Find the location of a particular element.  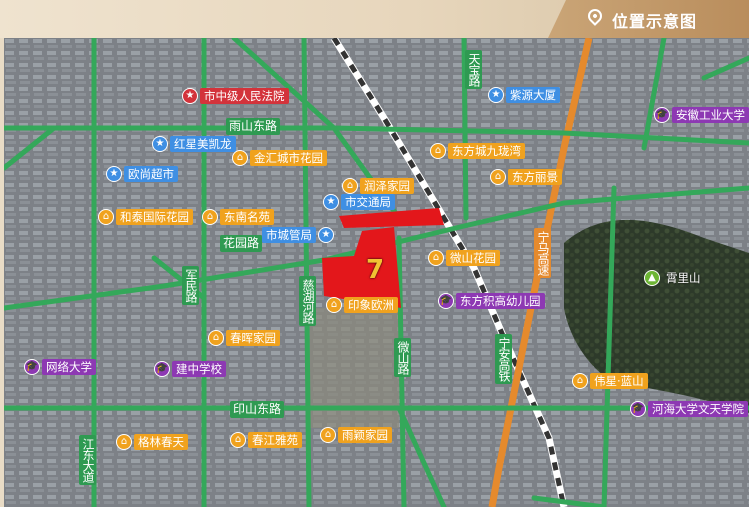

poi-weilan: ⌂ 伟星·蓝山 is located at coordinates (610, 380).